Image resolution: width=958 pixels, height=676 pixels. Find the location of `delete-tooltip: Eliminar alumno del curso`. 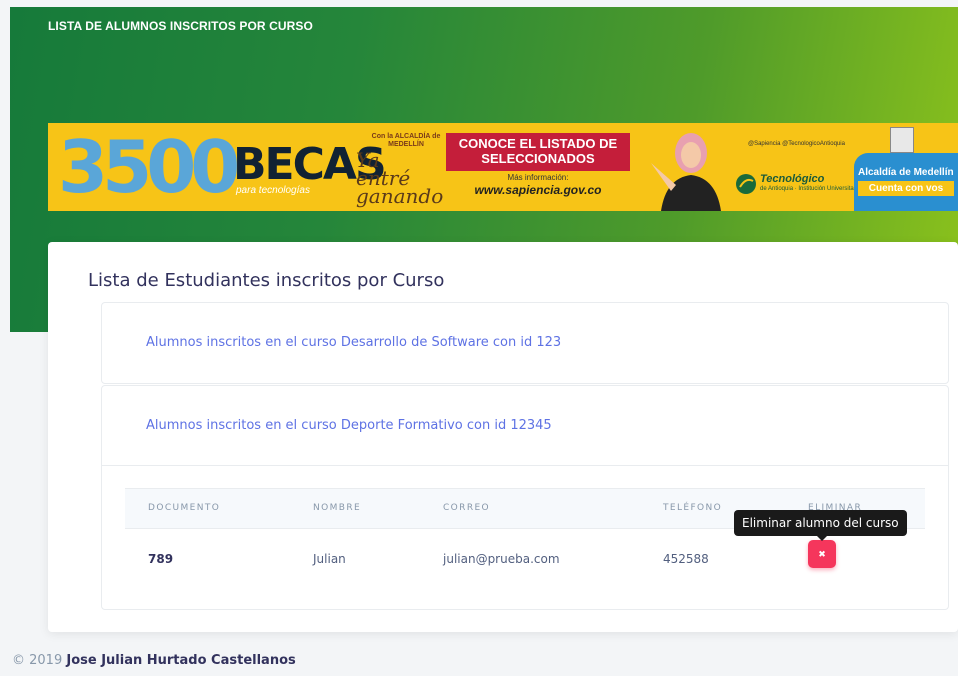

delete-tooltip: Eliminar alumno del curso is located at coordinates (820, 523).